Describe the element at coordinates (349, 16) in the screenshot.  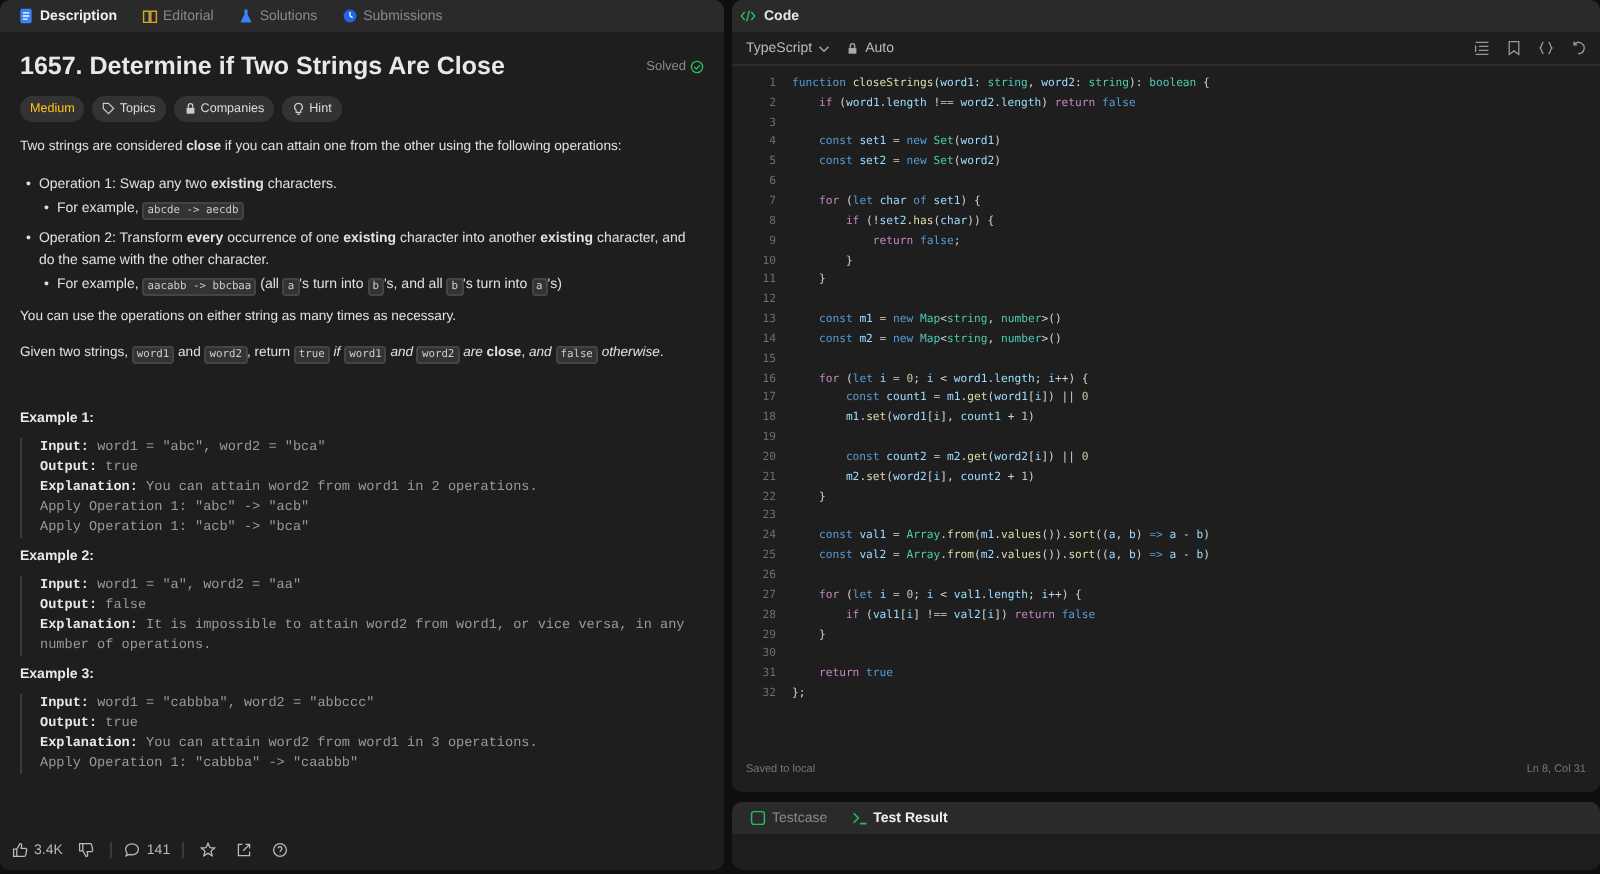
I see `clock-icon` at that location.